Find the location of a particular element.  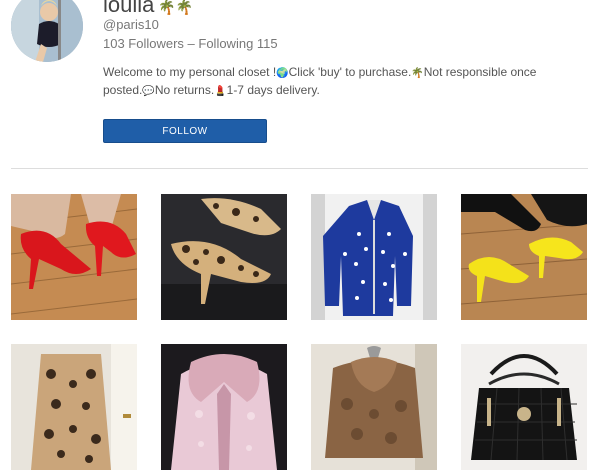

brown-fur-jacket-photo is located at coordinates (374, 407).